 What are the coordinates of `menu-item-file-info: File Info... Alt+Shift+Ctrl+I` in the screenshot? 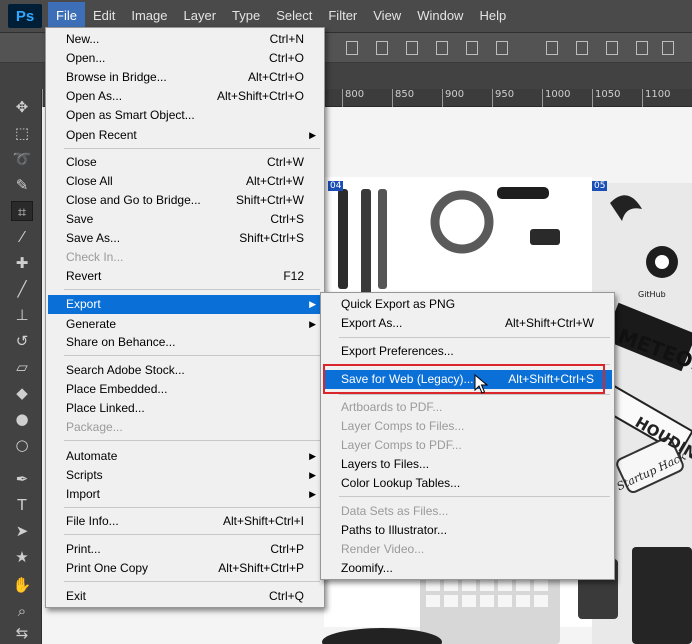 It's located at (185, 521).